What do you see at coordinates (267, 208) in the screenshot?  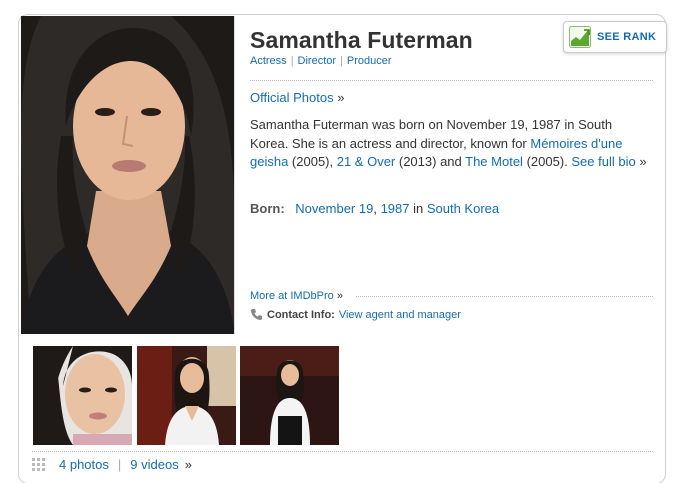 I see `born-label: Born:` at bounding box center [267, 208].